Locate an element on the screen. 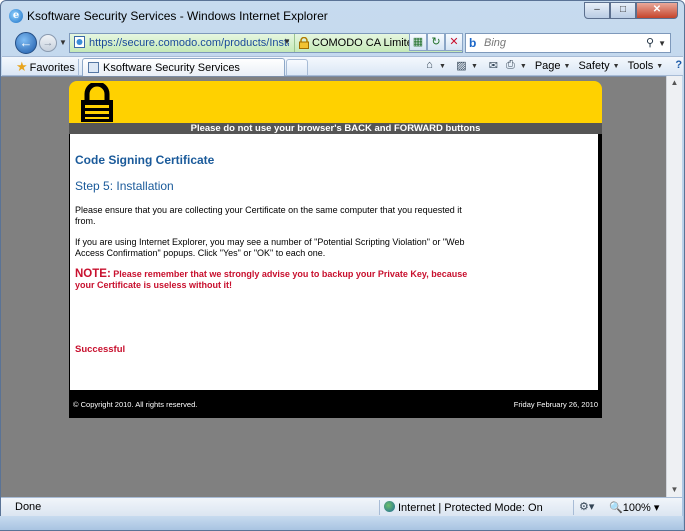  page-border-right is located at coordinates (600, 262).